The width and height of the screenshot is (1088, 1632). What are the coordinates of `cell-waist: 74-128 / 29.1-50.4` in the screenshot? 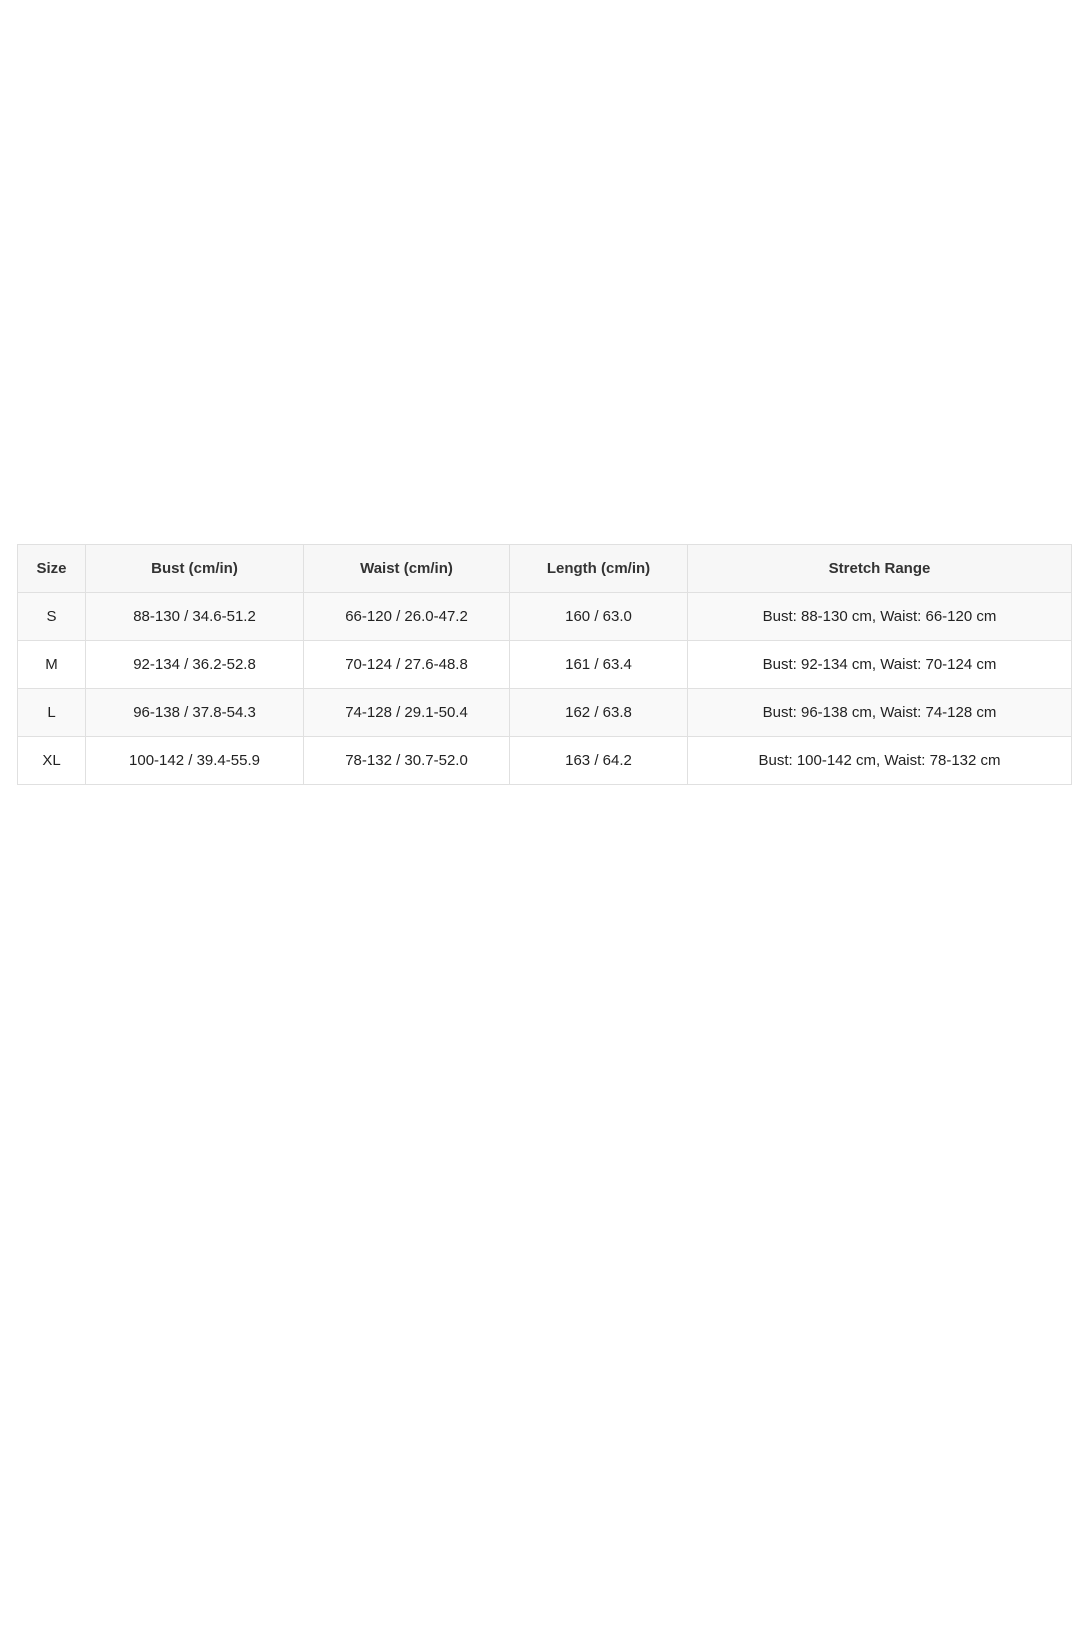 It's located at (406, 712).